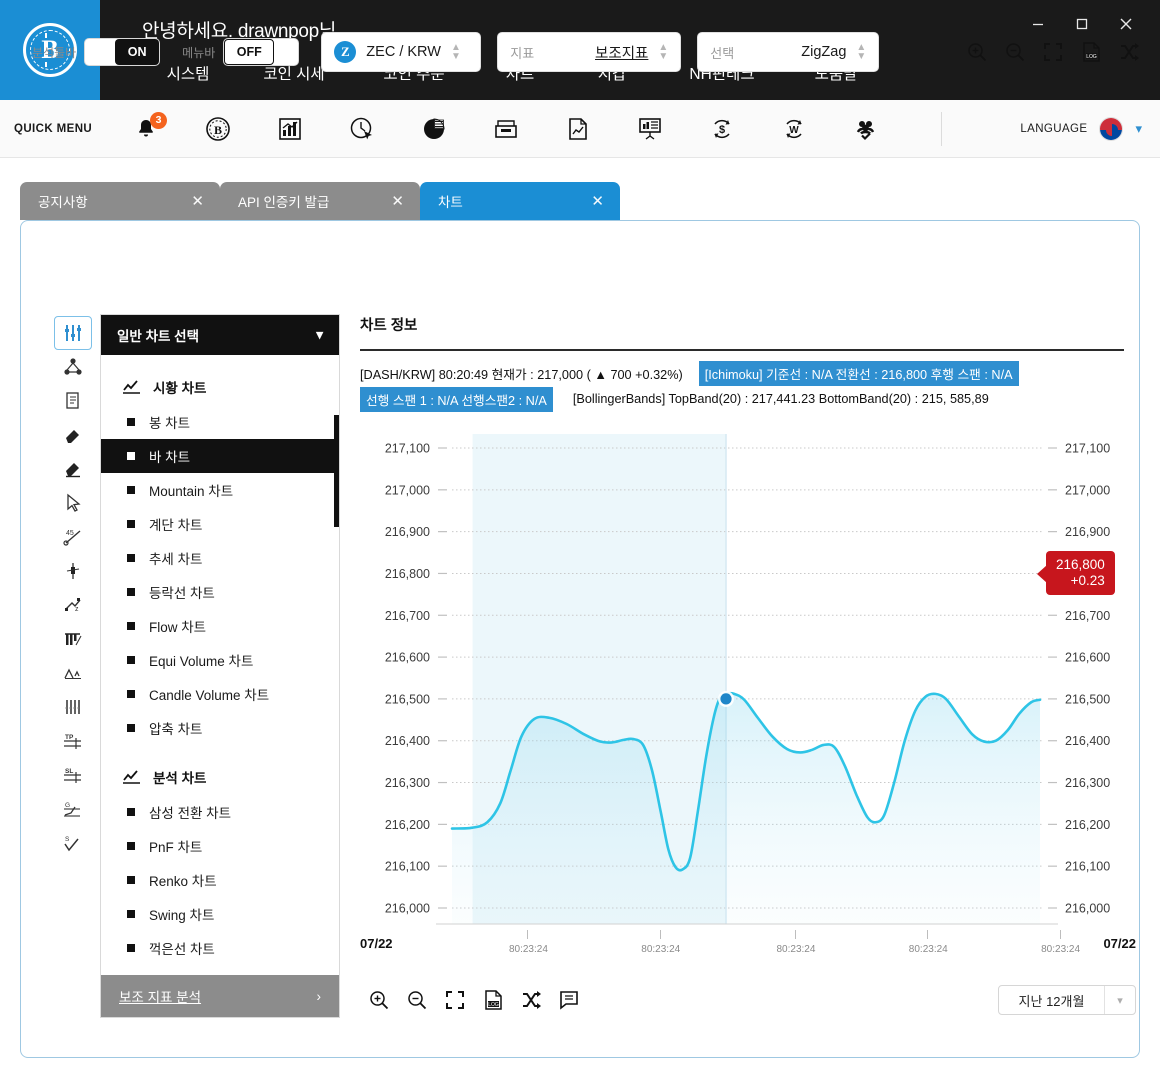 The height and width of the screenshot is (1080, 1160). Describe the element at coordinates (122, 52) in the screenshot. I see `analysis-toolbar-toggle: ON` at that location.